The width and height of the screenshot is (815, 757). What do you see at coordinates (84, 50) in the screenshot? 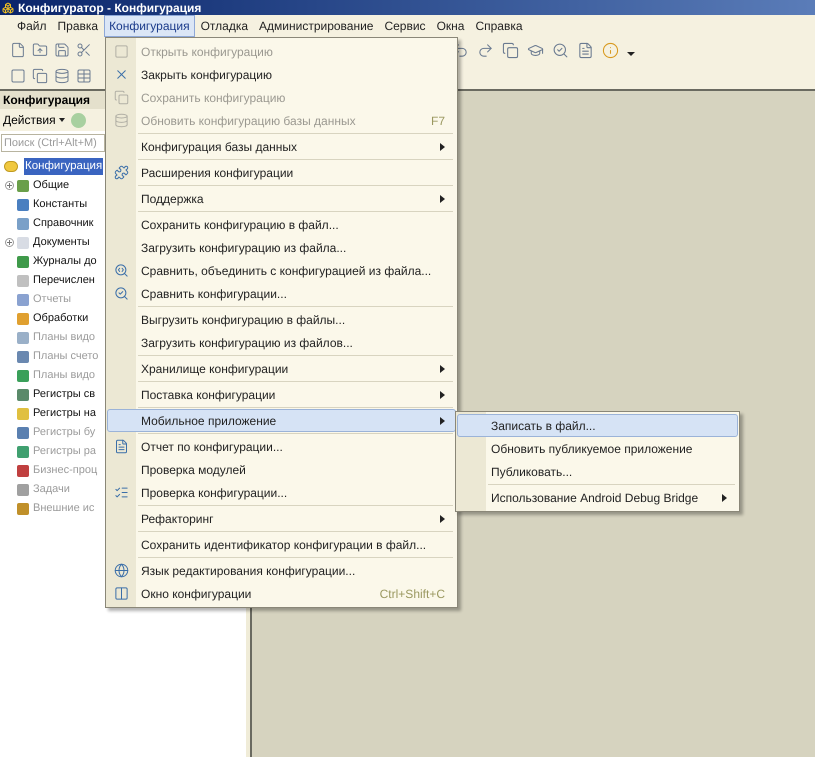
I see `scissors-icon` at bounding box center [84, 50].